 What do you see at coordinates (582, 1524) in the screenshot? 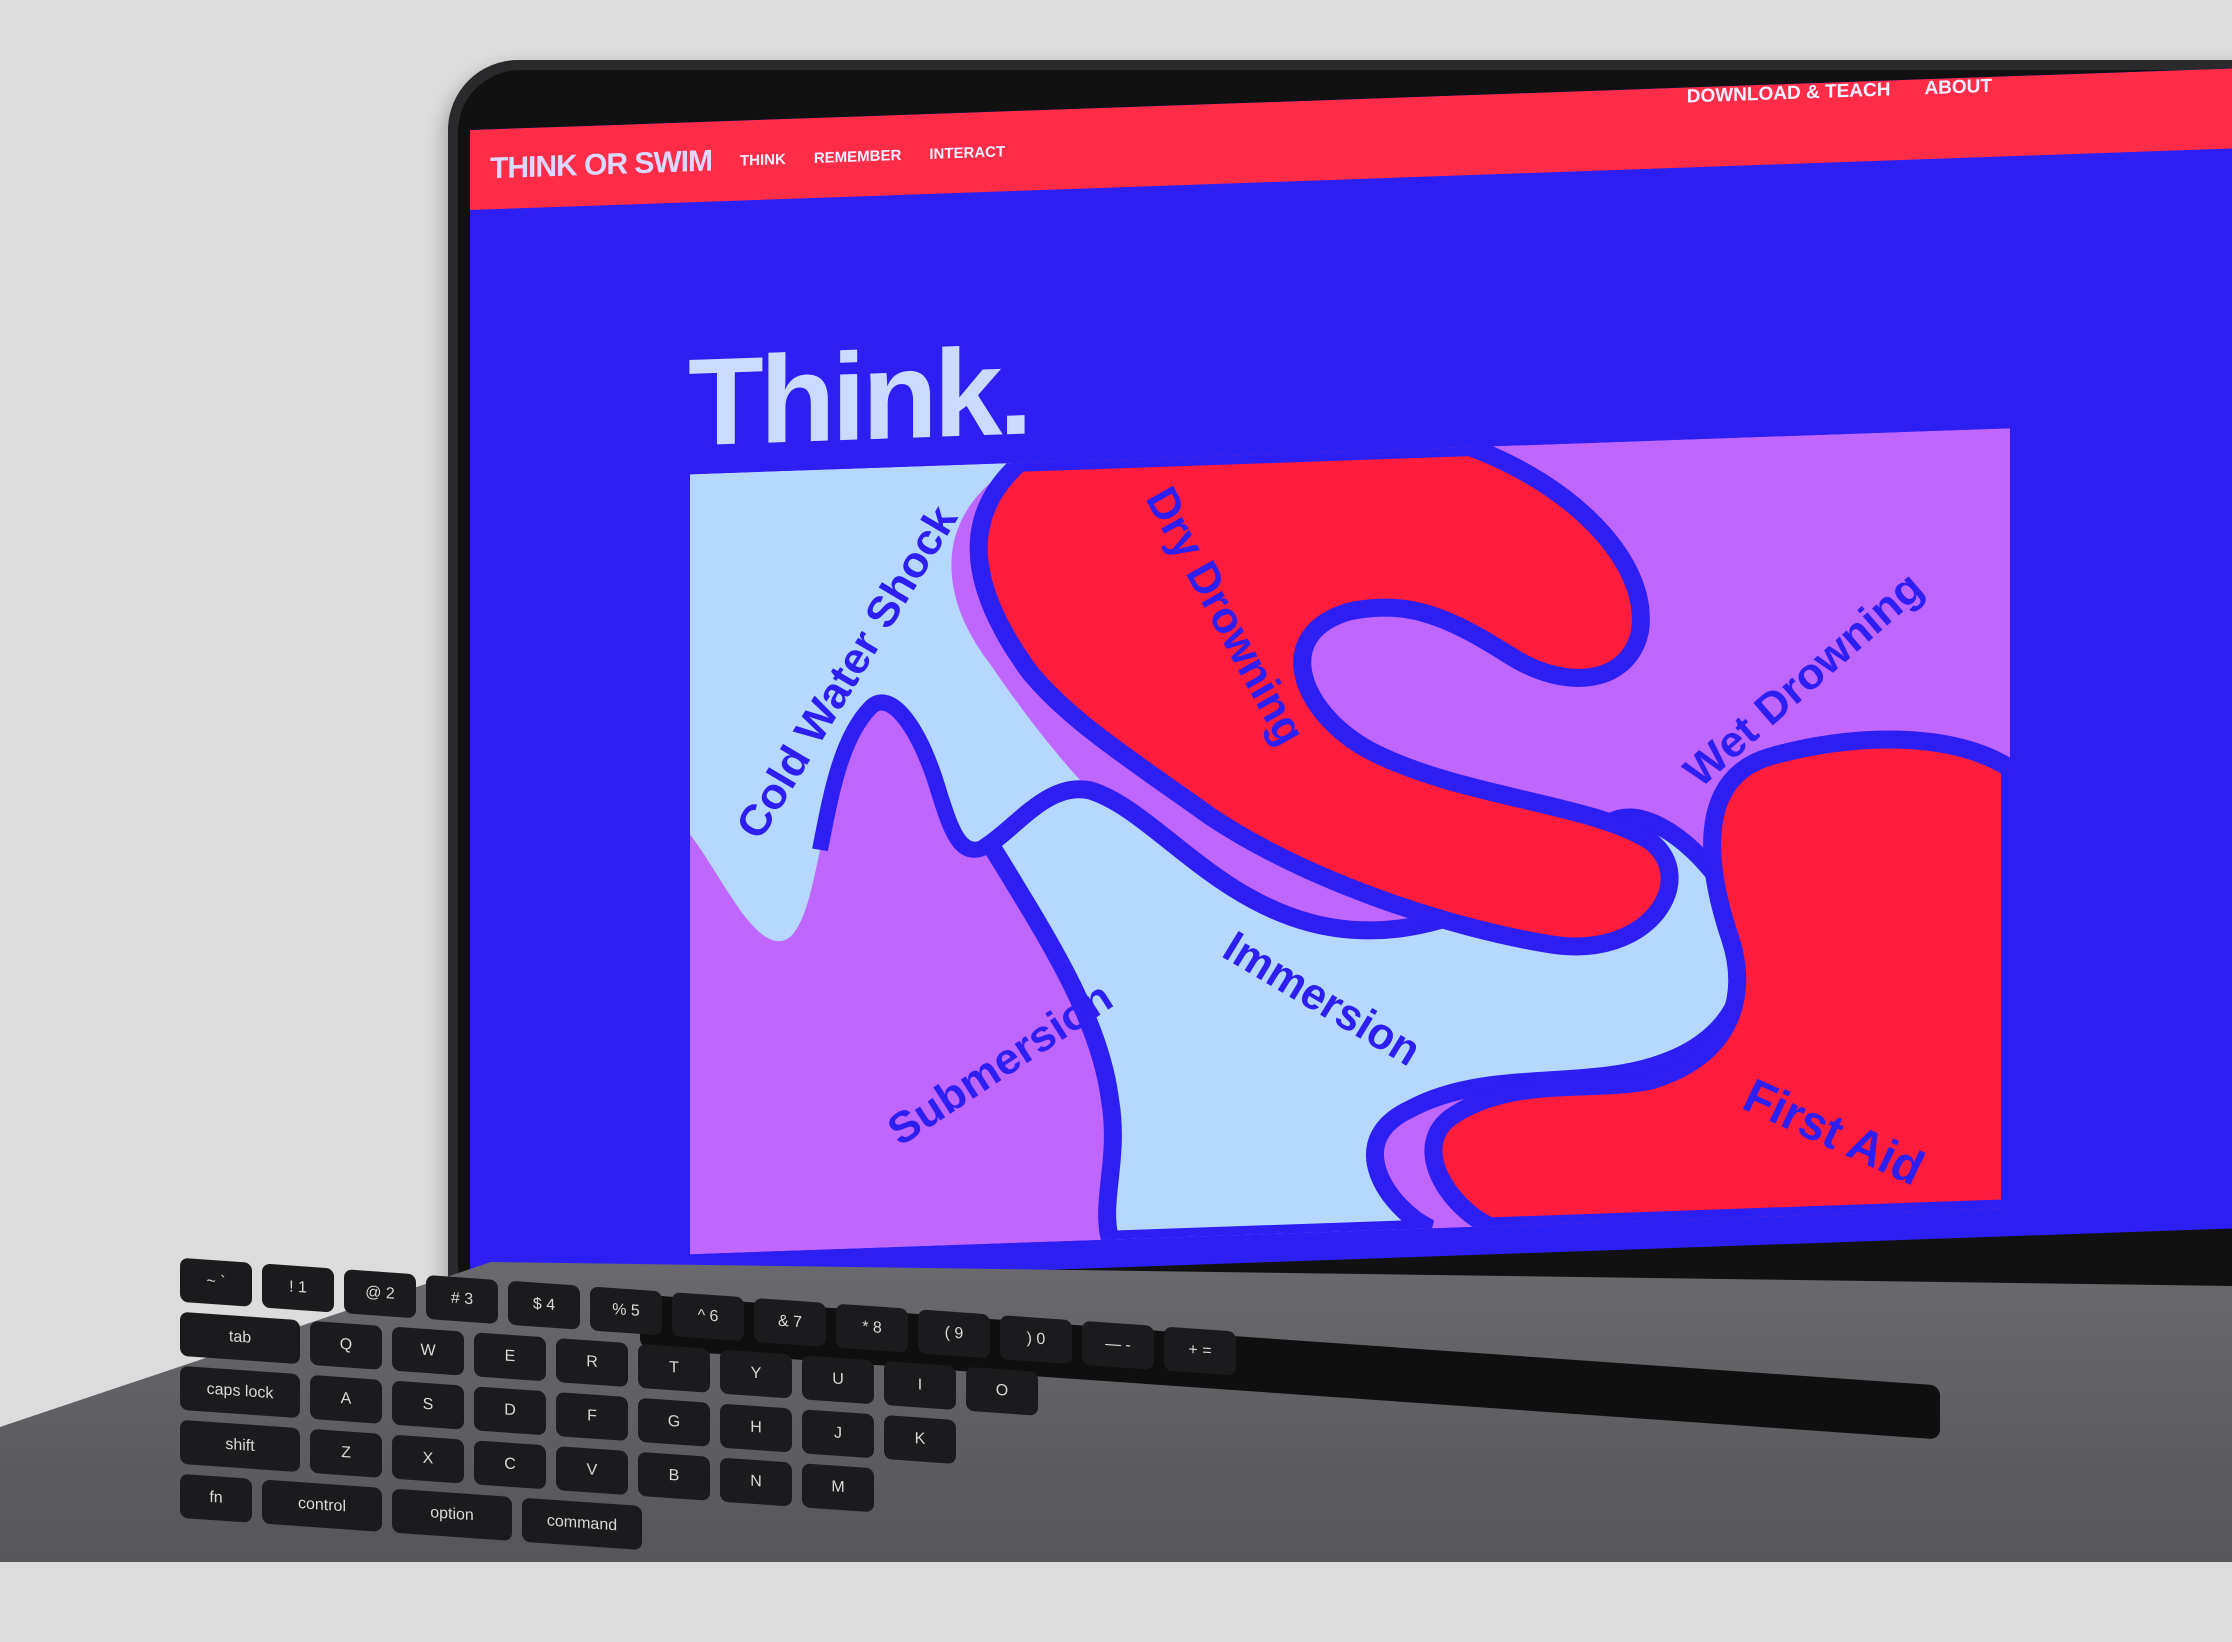
I see `key: command` at bounding box center [582, 1524].